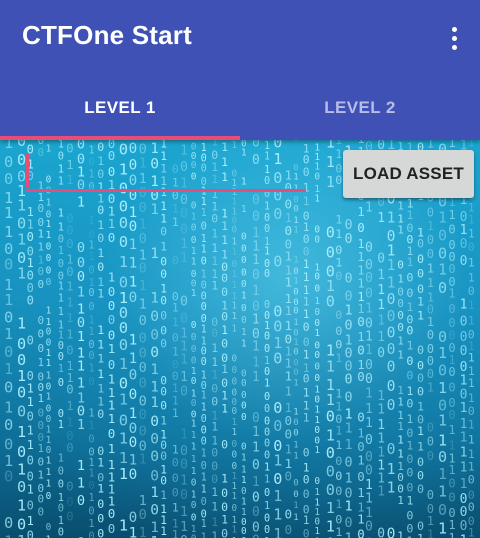 The width and height of the screenshot is (480, 538). I want to click on tab-level-1: LEVEL 1, so click(120, 108).